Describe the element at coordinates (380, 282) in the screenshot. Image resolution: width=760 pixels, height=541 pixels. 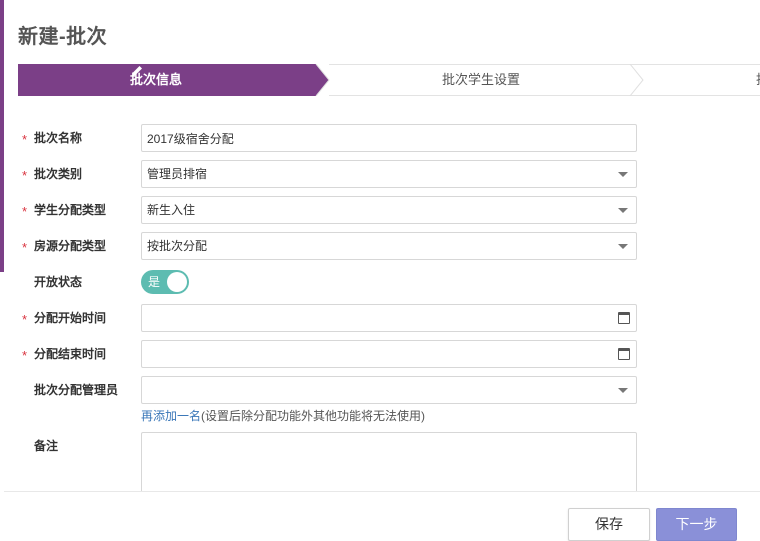
I see `open-status-row: 开放状态 是` at that location.